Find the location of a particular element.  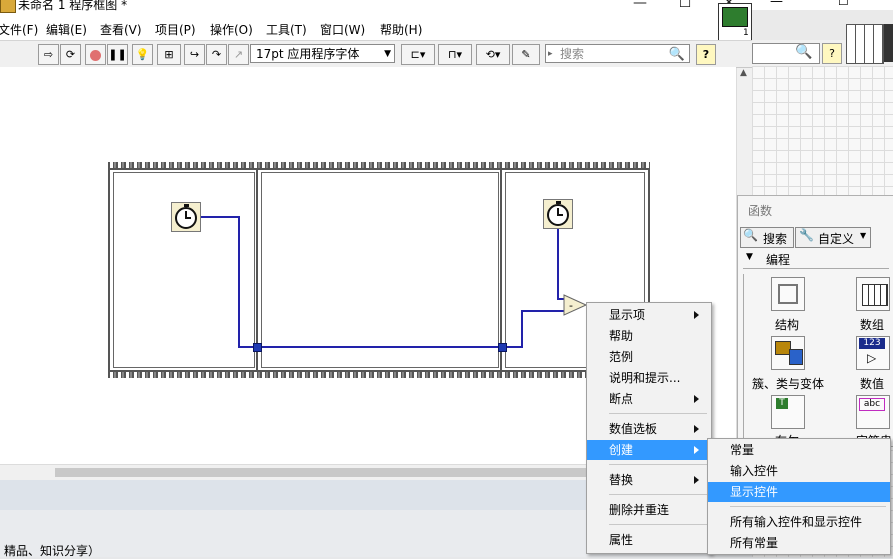

ctx-help: 帮助 is located at coordinates (649, 336).